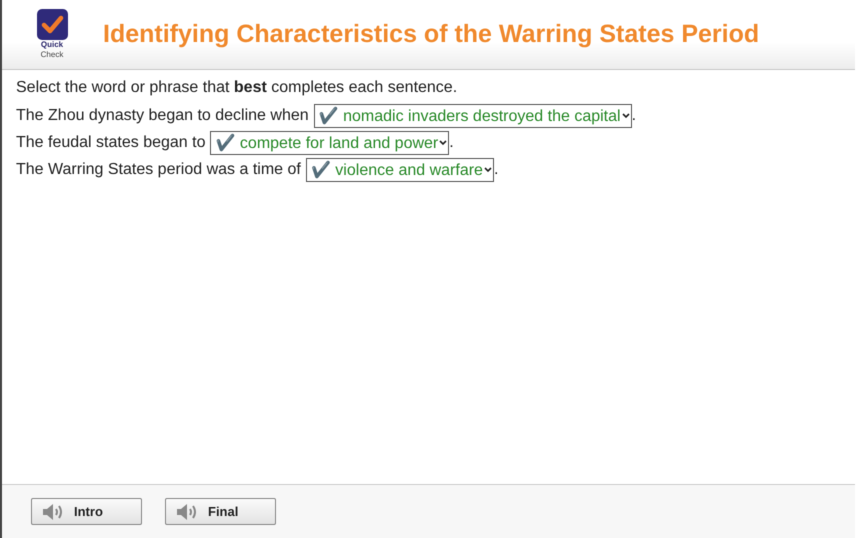 The width and height of the screenshot is (857, 538). I want to click on logo-text: Check, so click(52, 55).